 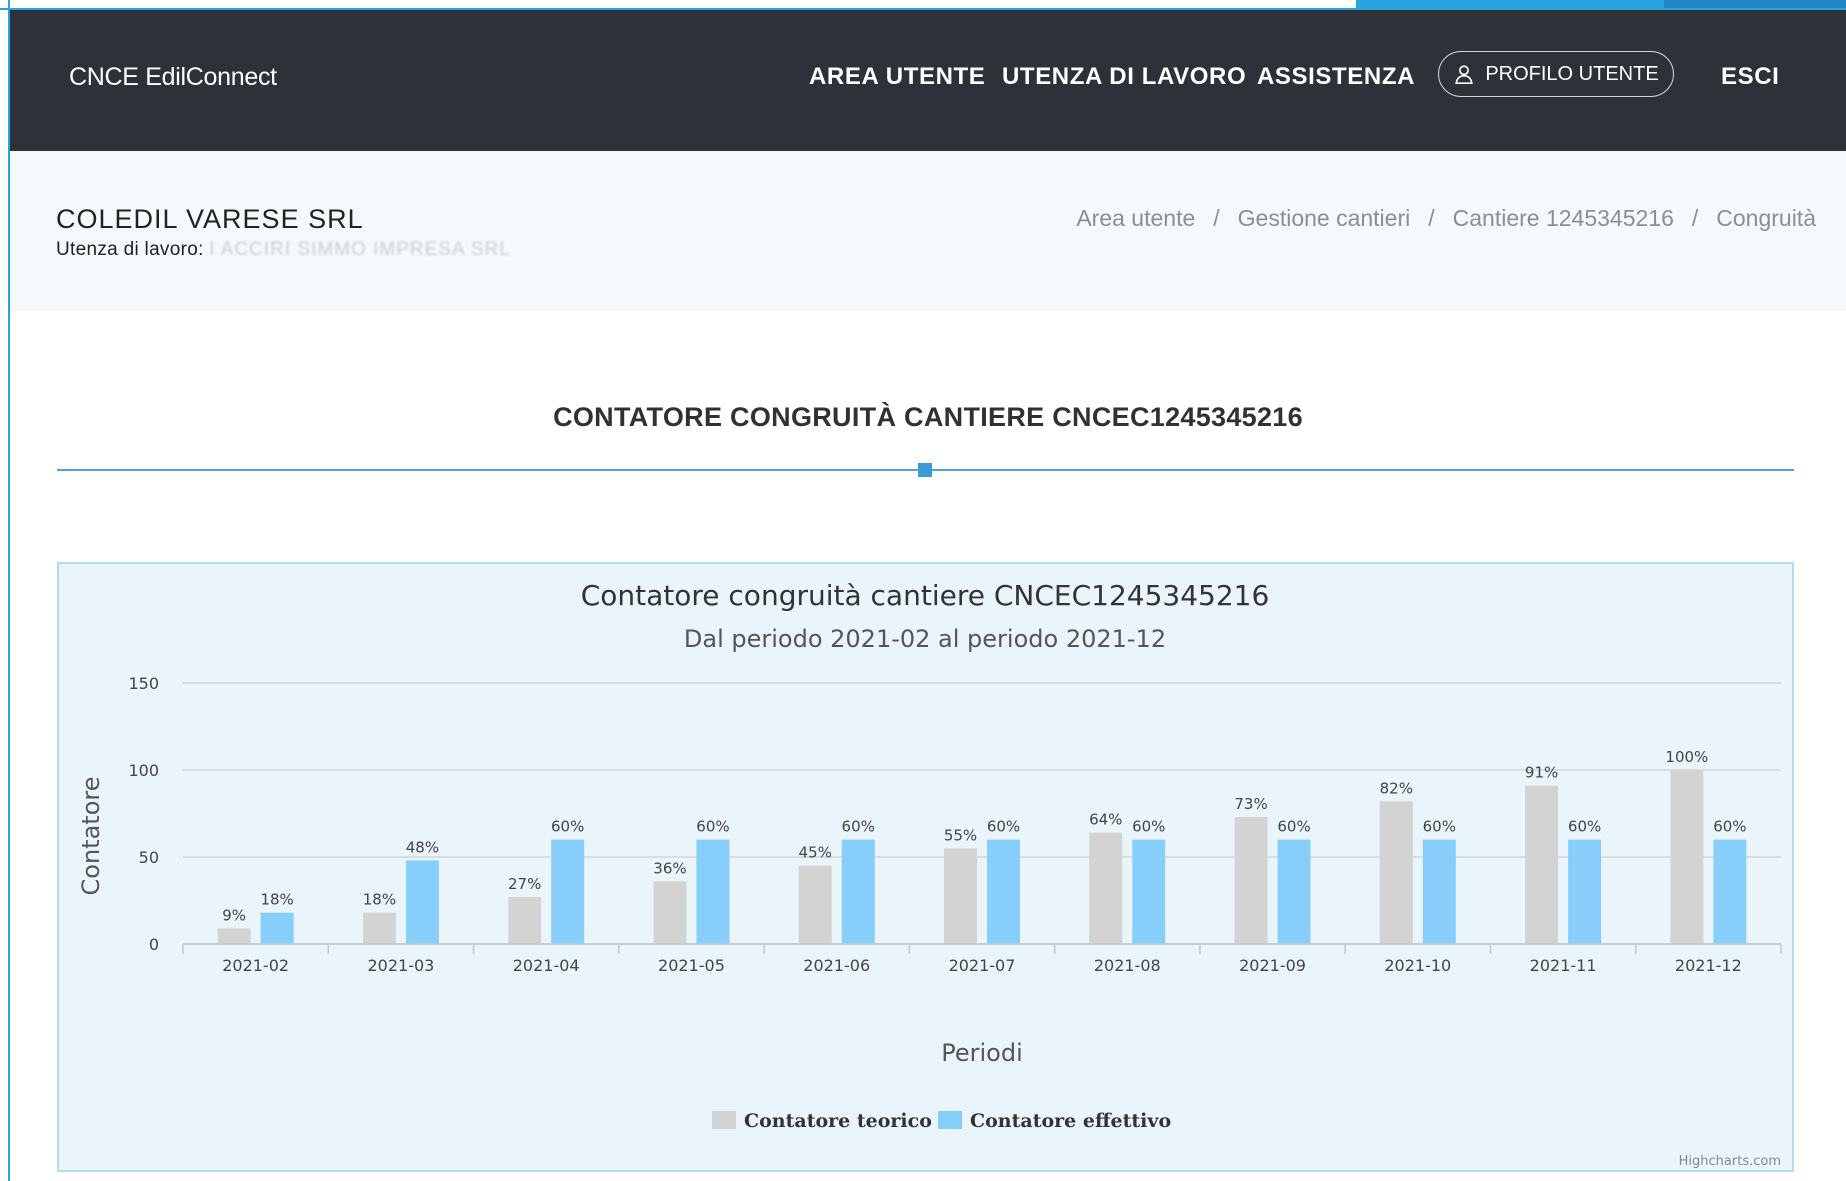 What do you see at coordinates (546, 965) in the screenshot?
I see `x-tick-label: 2021-04` at bounding box center [546, 965].